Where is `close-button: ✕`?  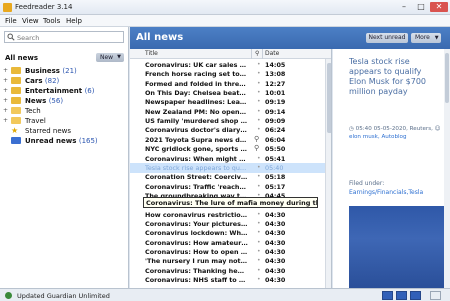
close-button: ✕ is located at coordinates (439, 7).